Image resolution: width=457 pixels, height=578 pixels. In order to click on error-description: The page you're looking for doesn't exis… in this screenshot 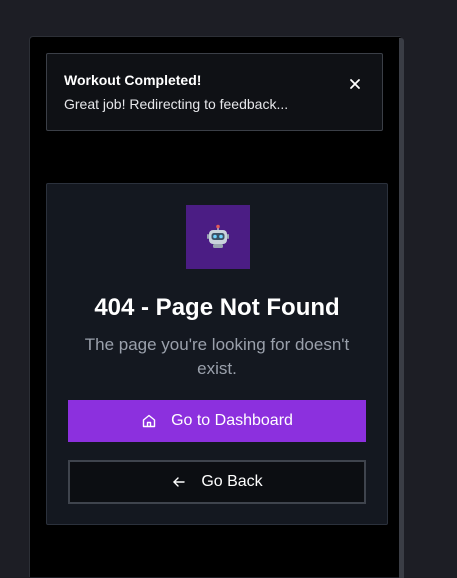, I will do `click(217, 356)`.